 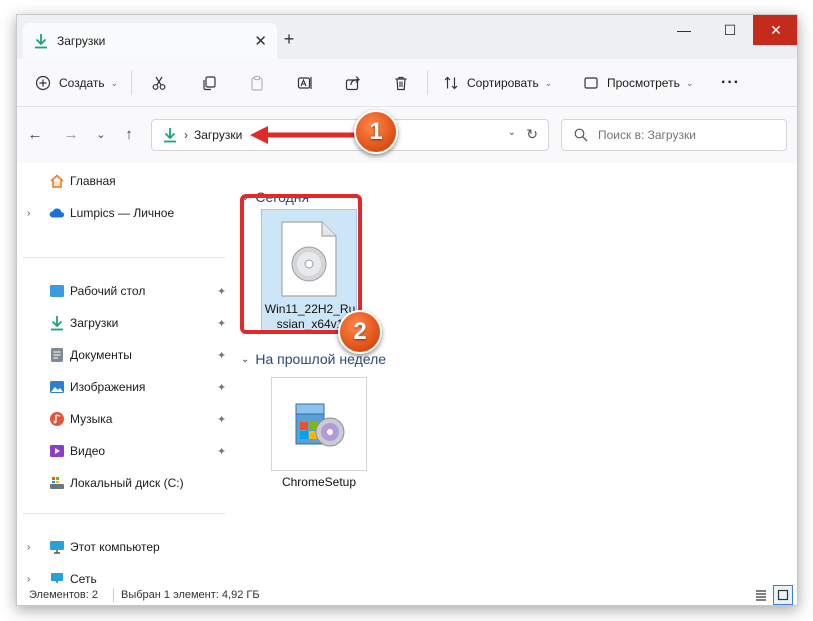 What do you see at coordinates (108, 387) in the screenshot?
I see `sidebar-item-label: Изображения` at bounding box center [108, 387].